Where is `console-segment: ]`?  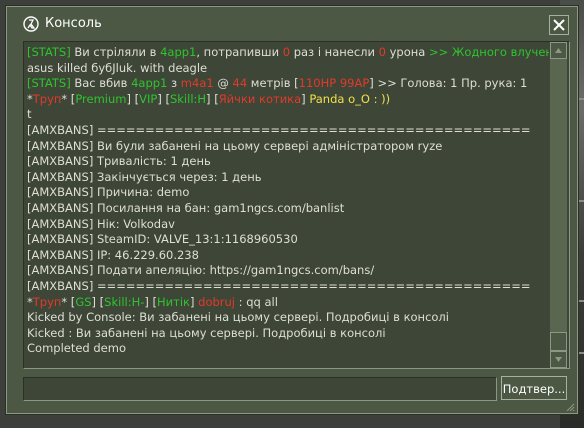 console-segment: ] is located at coordinates (194, 301).